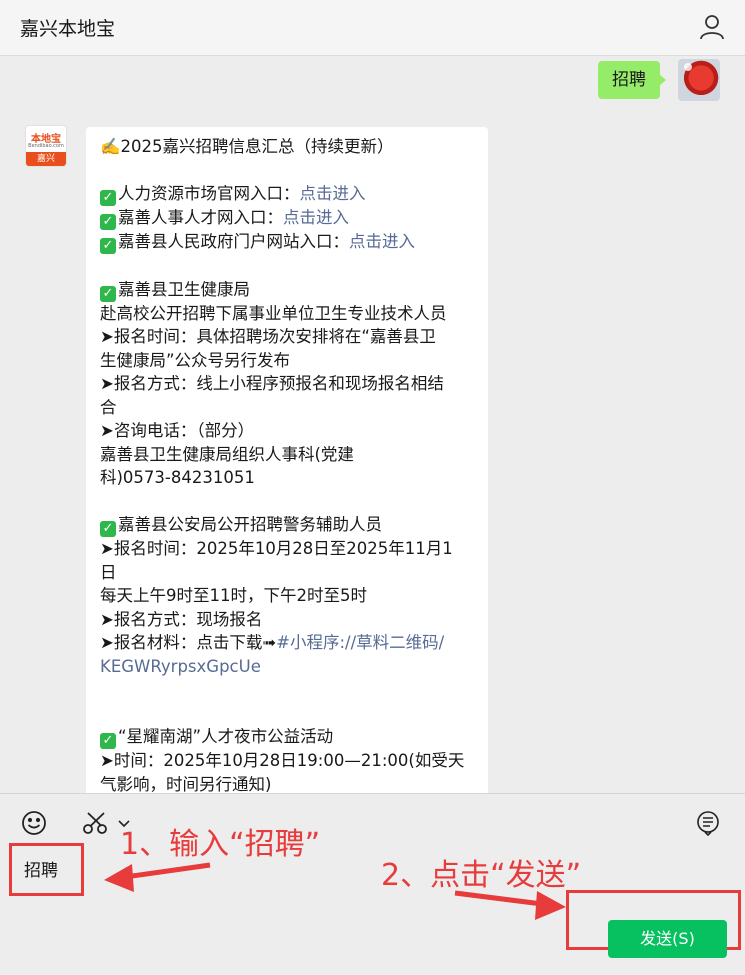 The image size is (745, 975). I want to click on logo-city-text: 嘉兴, so click(46, 159).